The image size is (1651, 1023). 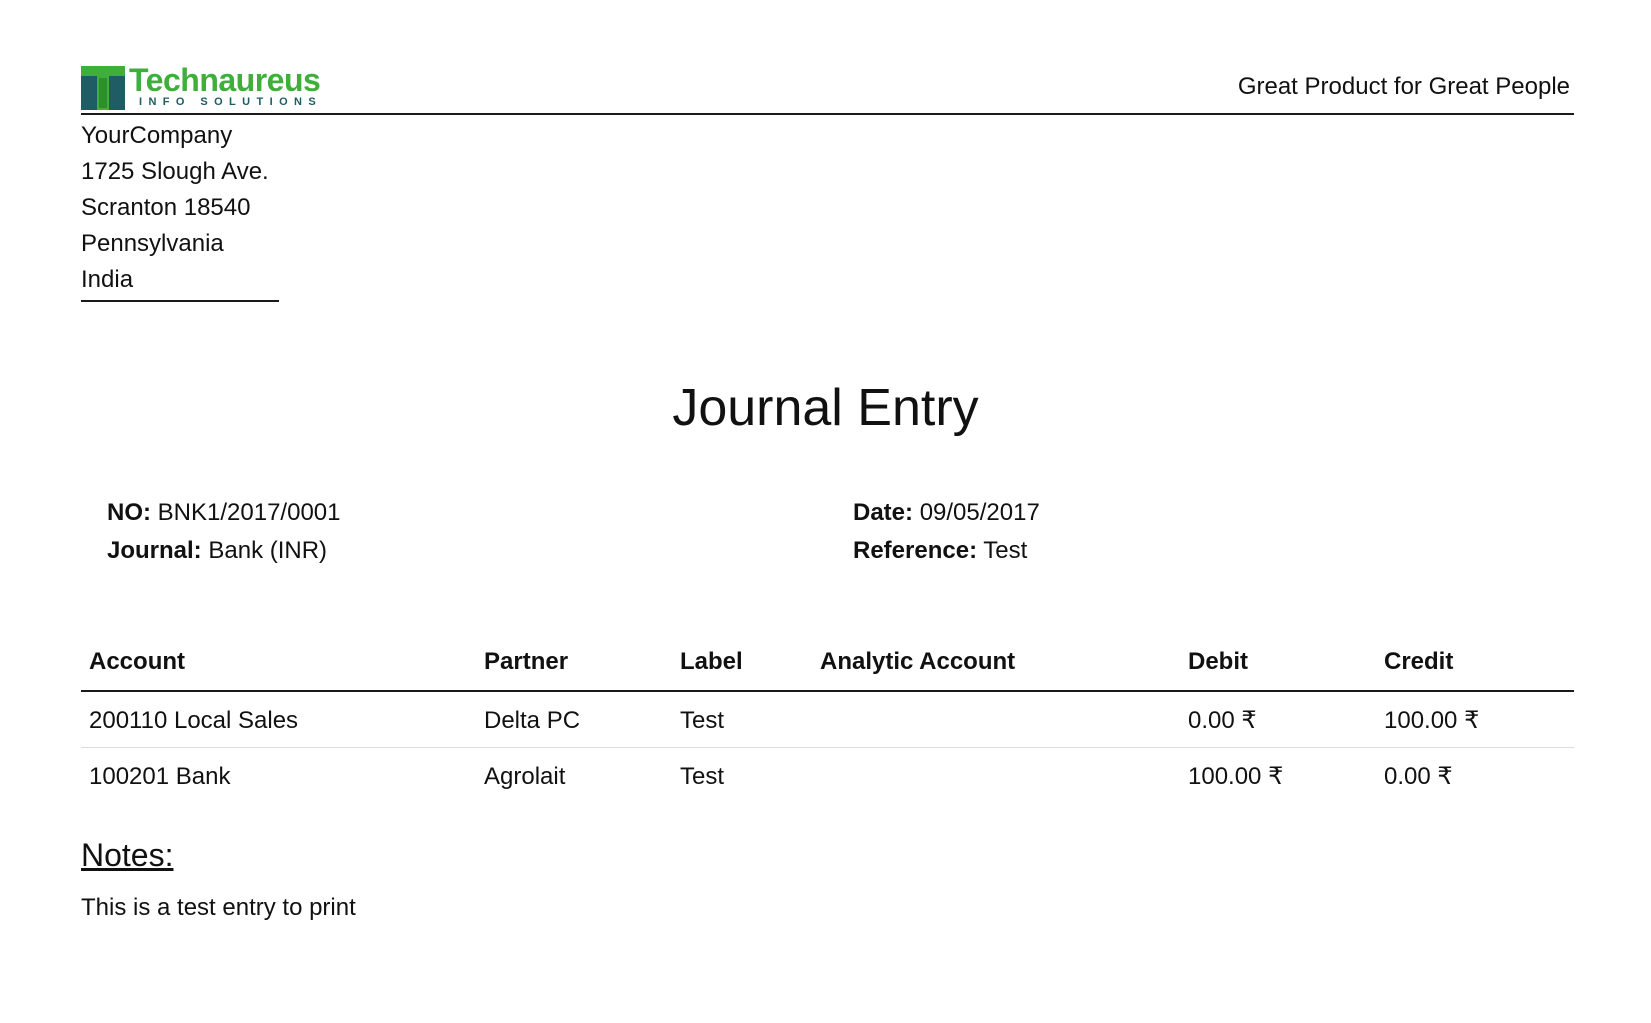 What do you see at coordinates (1222, 720) in the screenshot?
I see `cell-debit: 0.00 ₹` at bounding box center [1222, 720].